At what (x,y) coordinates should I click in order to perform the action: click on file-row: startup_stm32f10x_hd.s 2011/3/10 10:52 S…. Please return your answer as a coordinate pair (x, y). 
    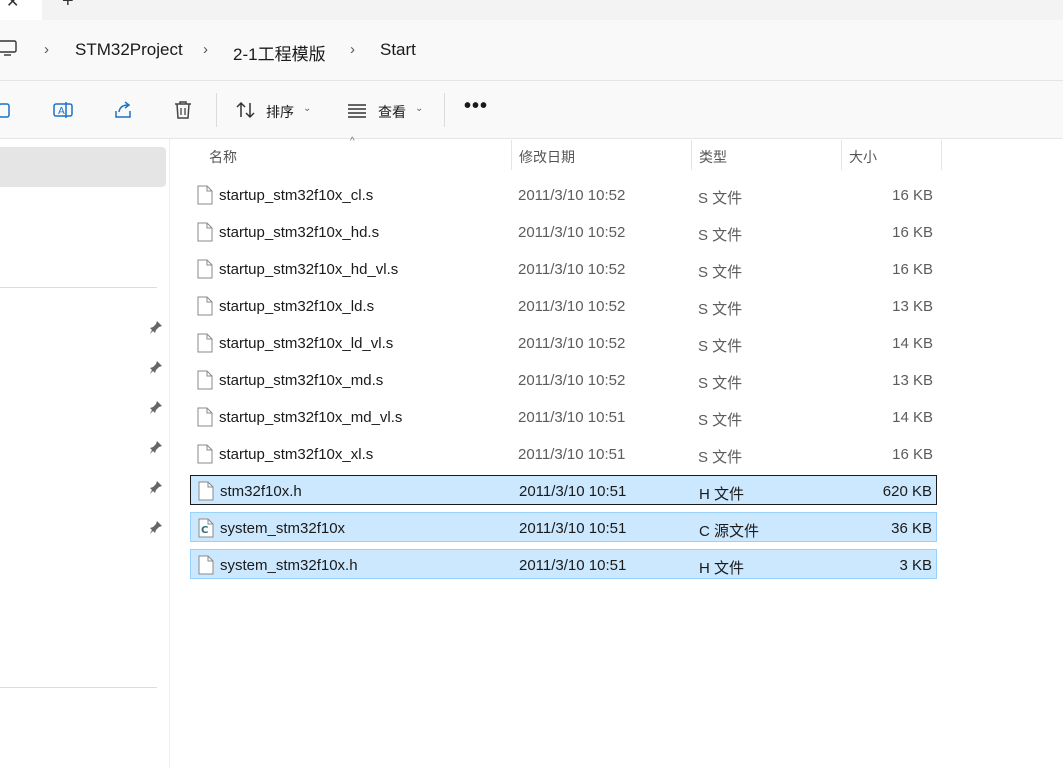
    Looking at the image, I should click on (563, 232).